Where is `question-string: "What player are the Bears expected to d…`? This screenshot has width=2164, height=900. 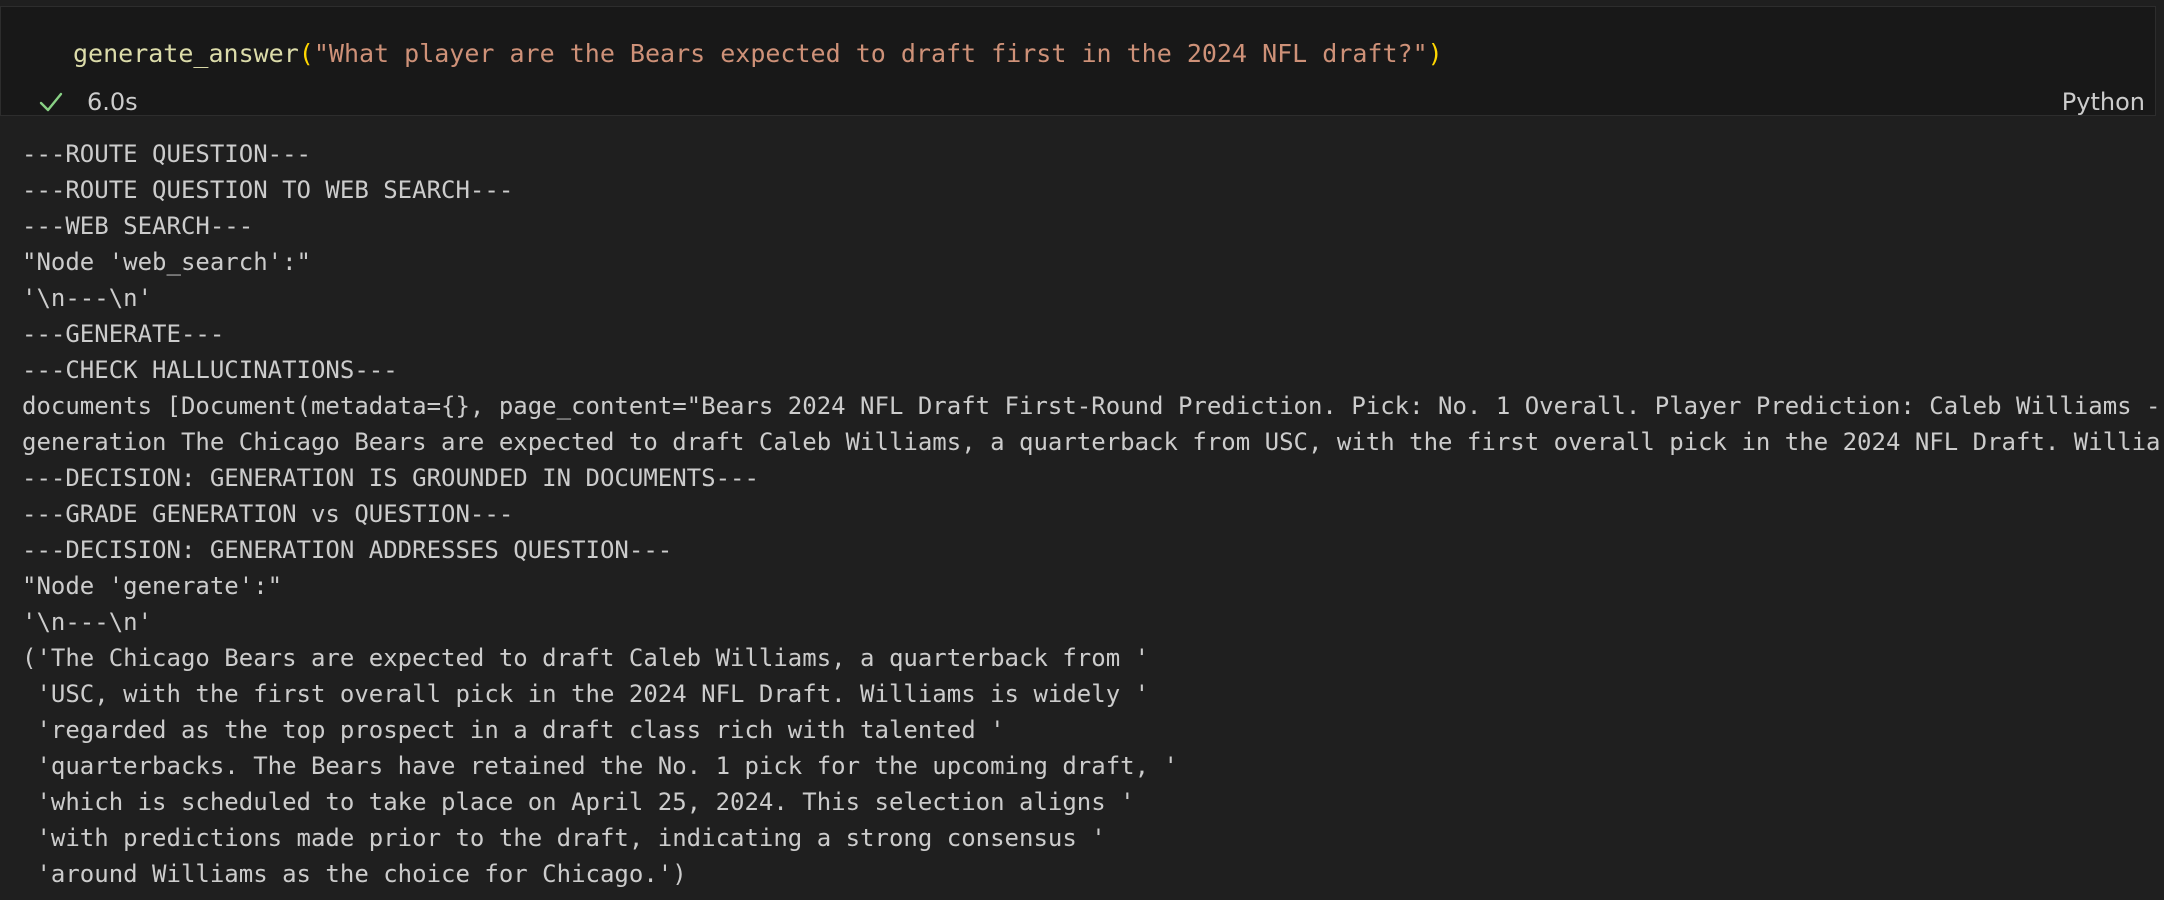
question-string: "What player are the Bears expected to d… is located at coordinates (870, 53).